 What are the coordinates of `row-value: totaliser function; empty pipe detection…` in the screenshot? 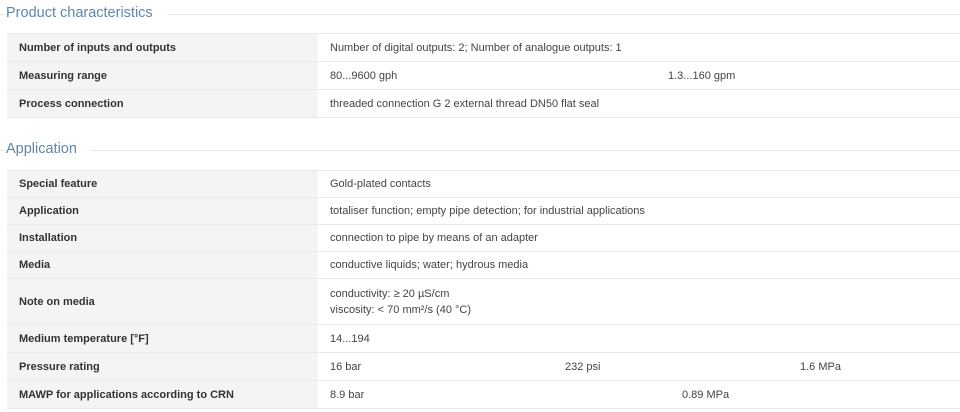 It's located at (639, 211).